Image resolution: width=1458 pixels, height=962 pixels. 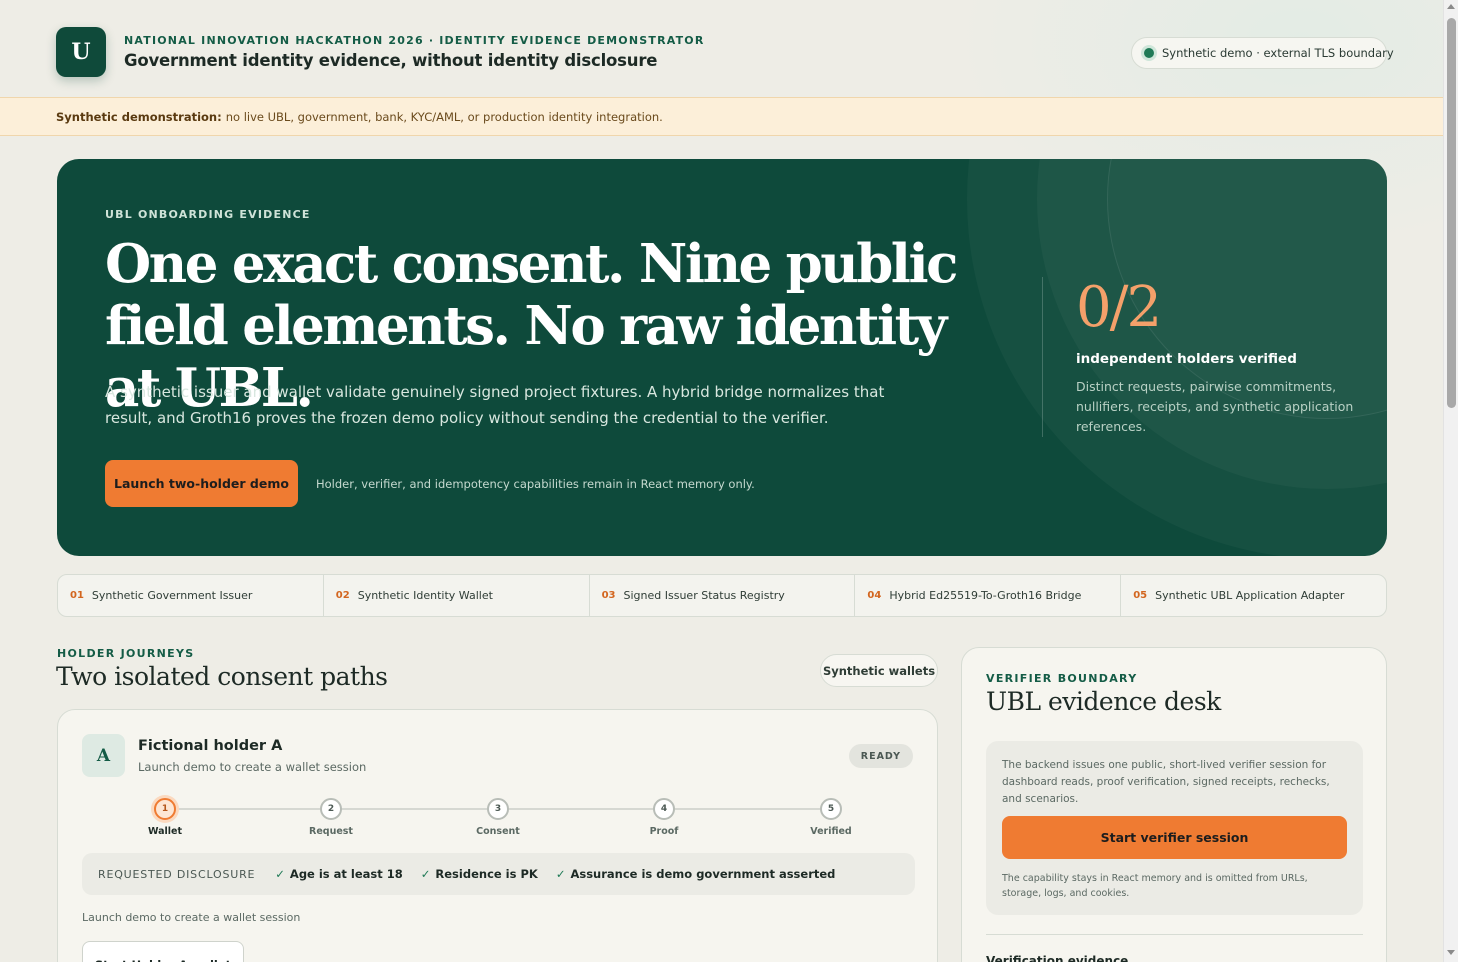 I want to click on pipeline-step-number: 03, so click(x=608, y=595).